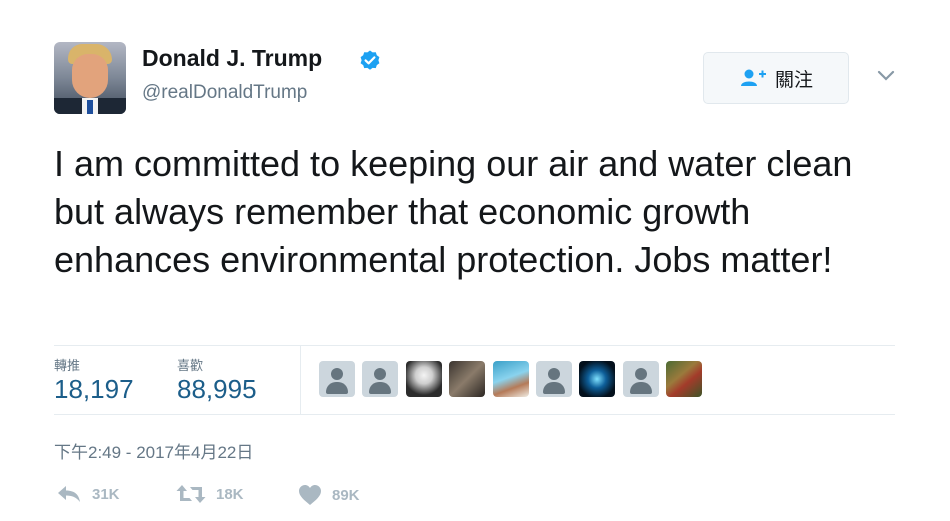 The width and height of the screenshot is (950, 521). What do you see at coordinates (793, 80) in the screenshot?
I see `follow-button-label: 關注` at bounding box center [793, 80].